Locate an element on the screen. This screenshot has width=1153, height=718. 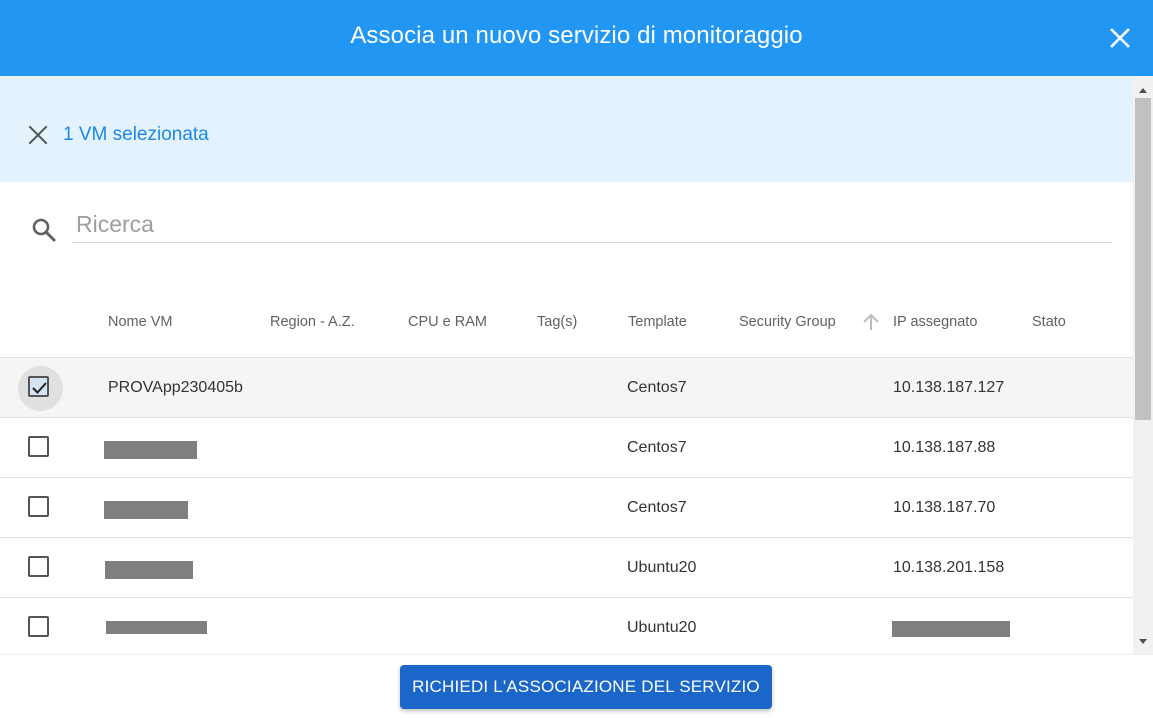
selection-count-label: 1 VM selezionata is located at coordinates (136, 134).